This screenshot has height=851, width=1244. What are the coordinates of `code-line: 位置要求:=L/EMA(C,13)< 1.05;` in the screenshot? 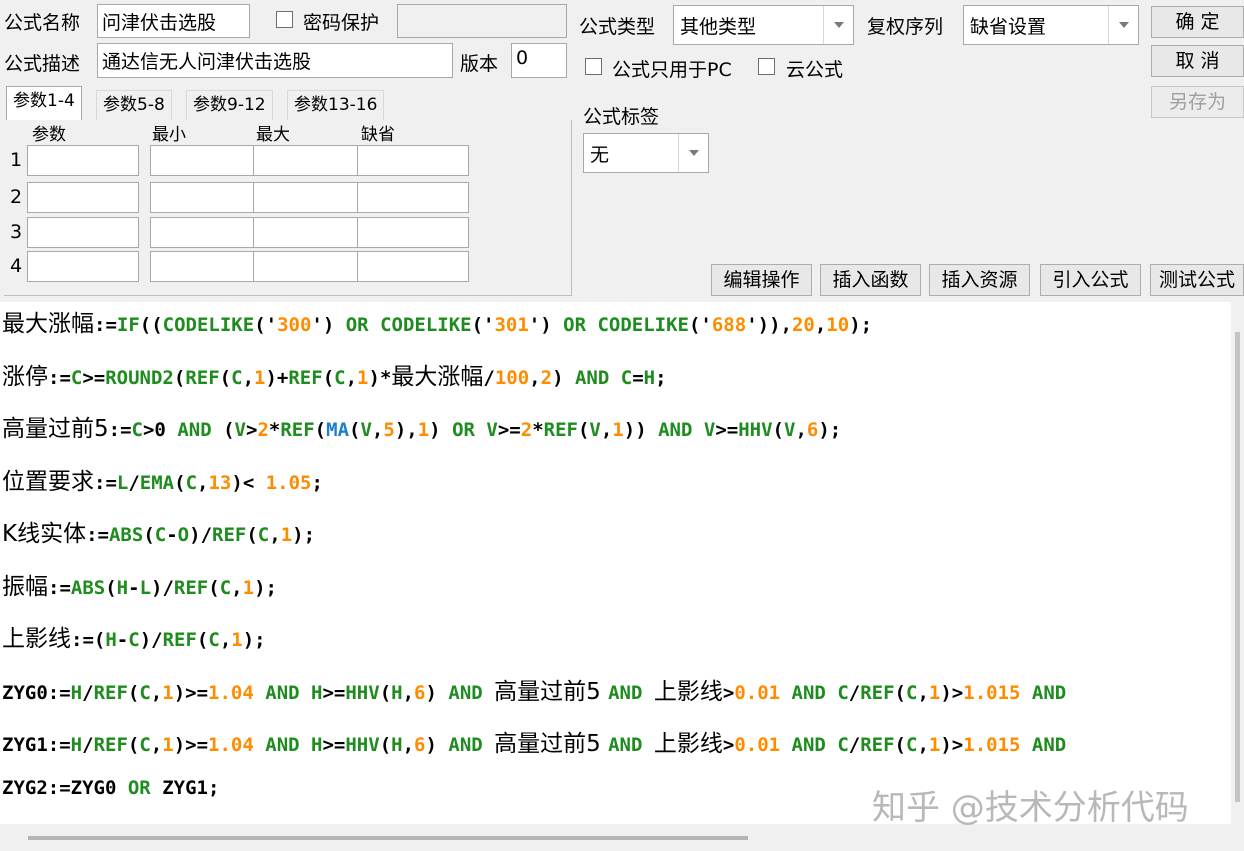 It's located at (162, 479).